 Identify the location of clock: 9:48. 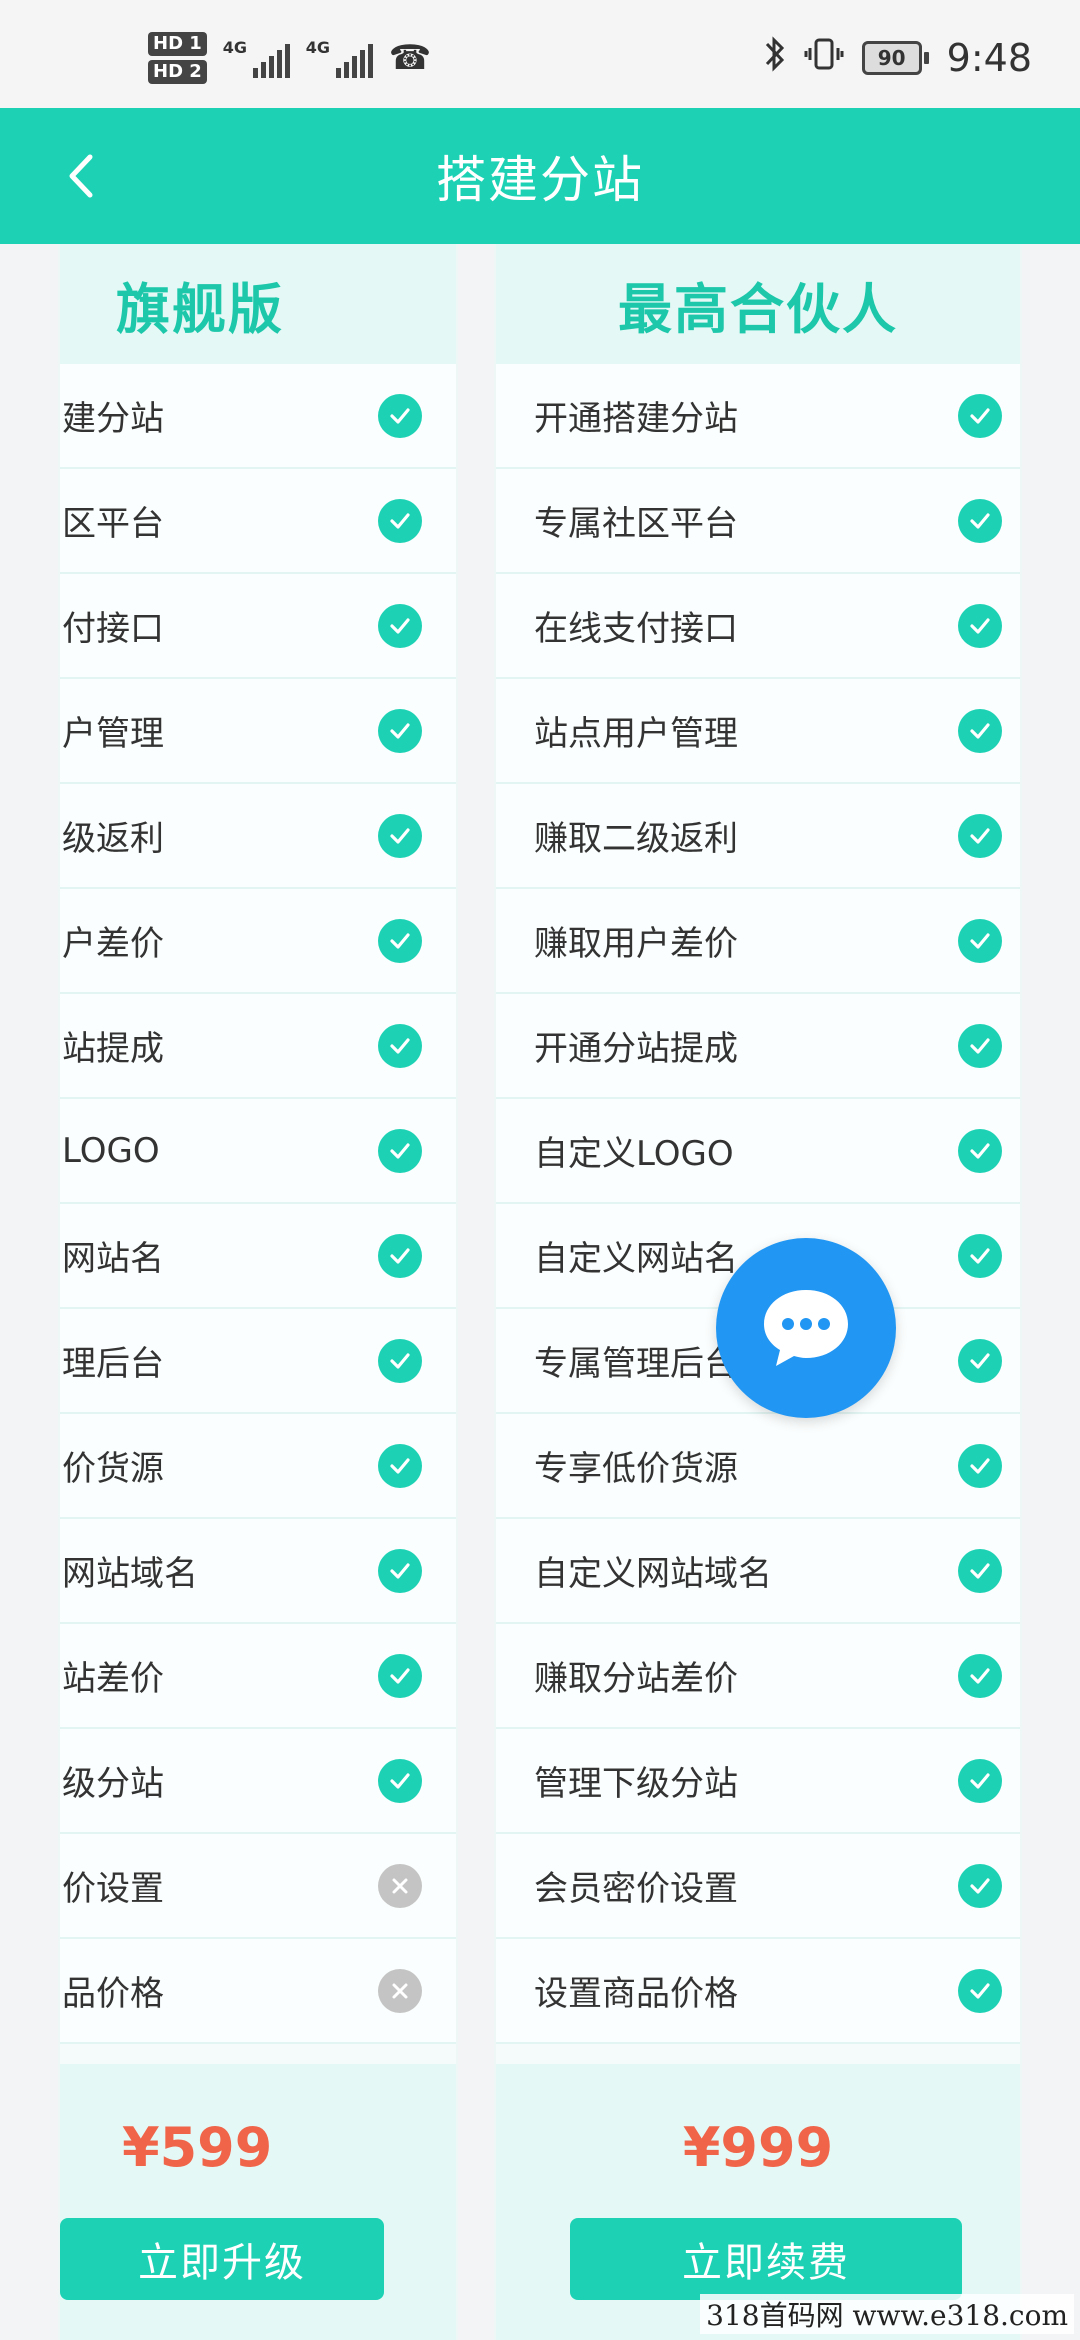
(989, 58).